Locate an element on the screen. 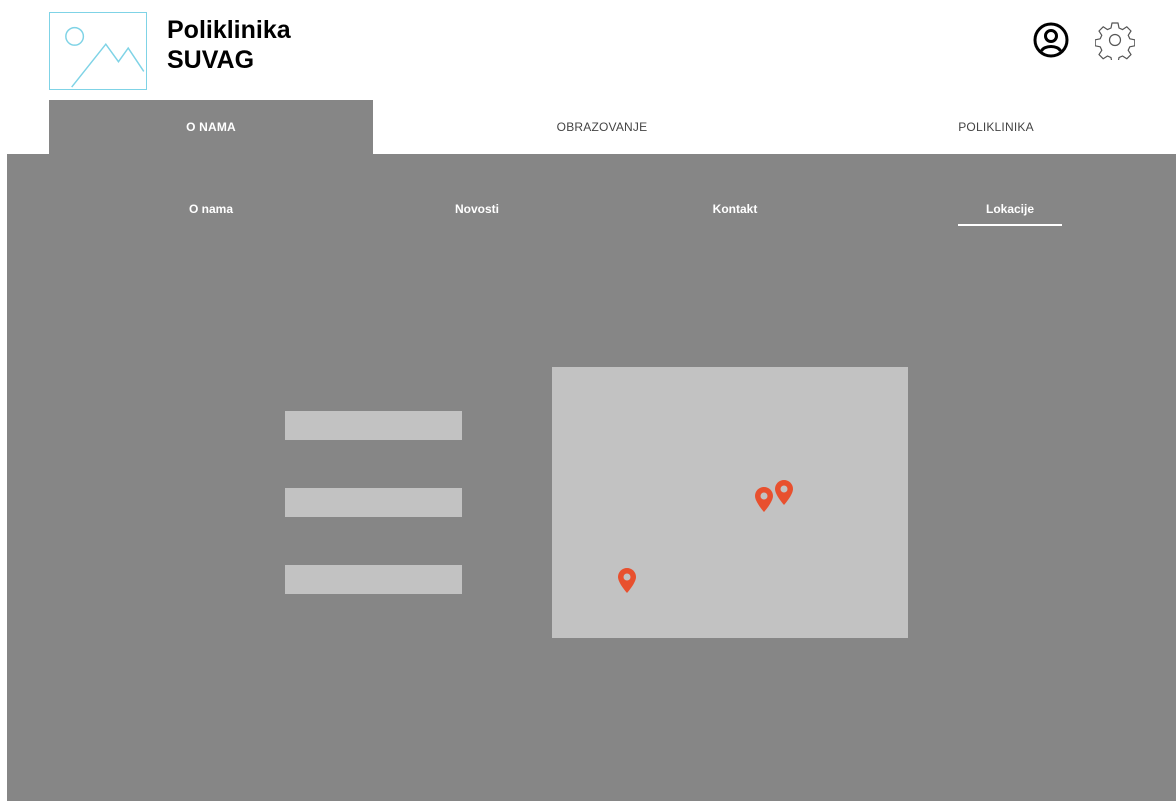  location-map is located at coordinates (730, 502).